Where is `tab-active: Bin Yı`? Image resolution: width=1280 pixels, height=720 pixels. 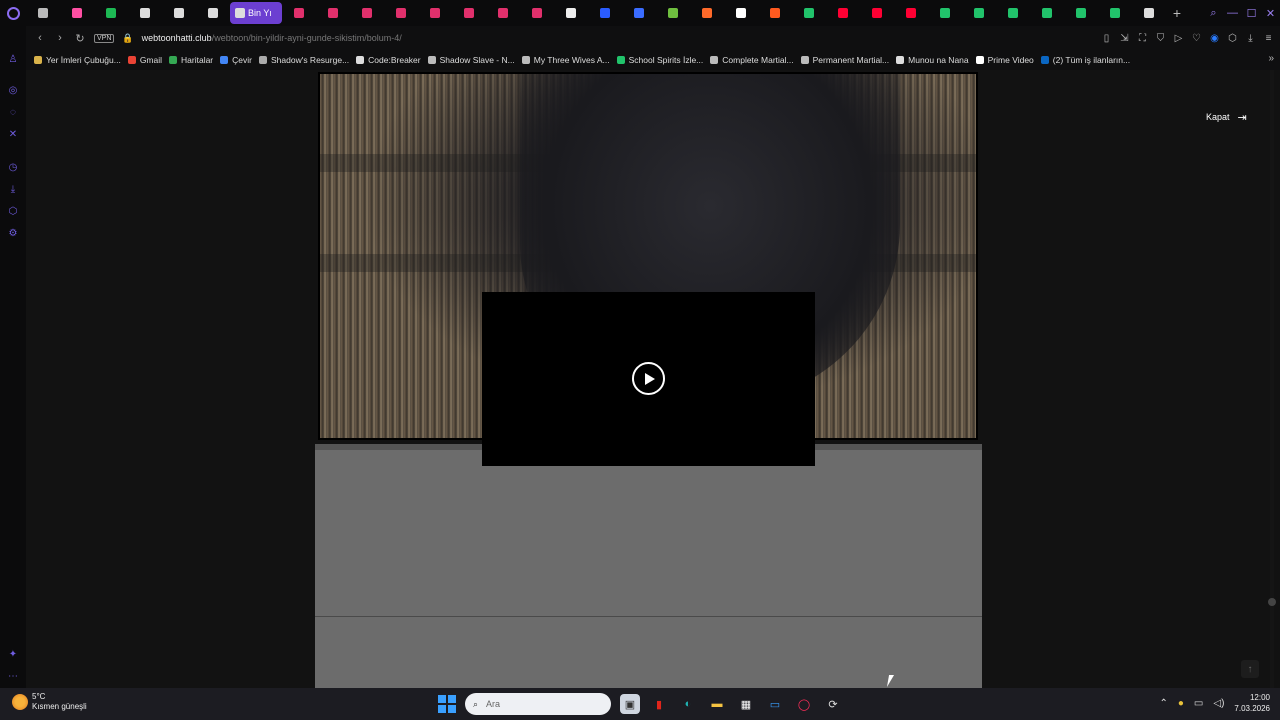 tab-active: Bin Yı is located at coordinates (256, 13).